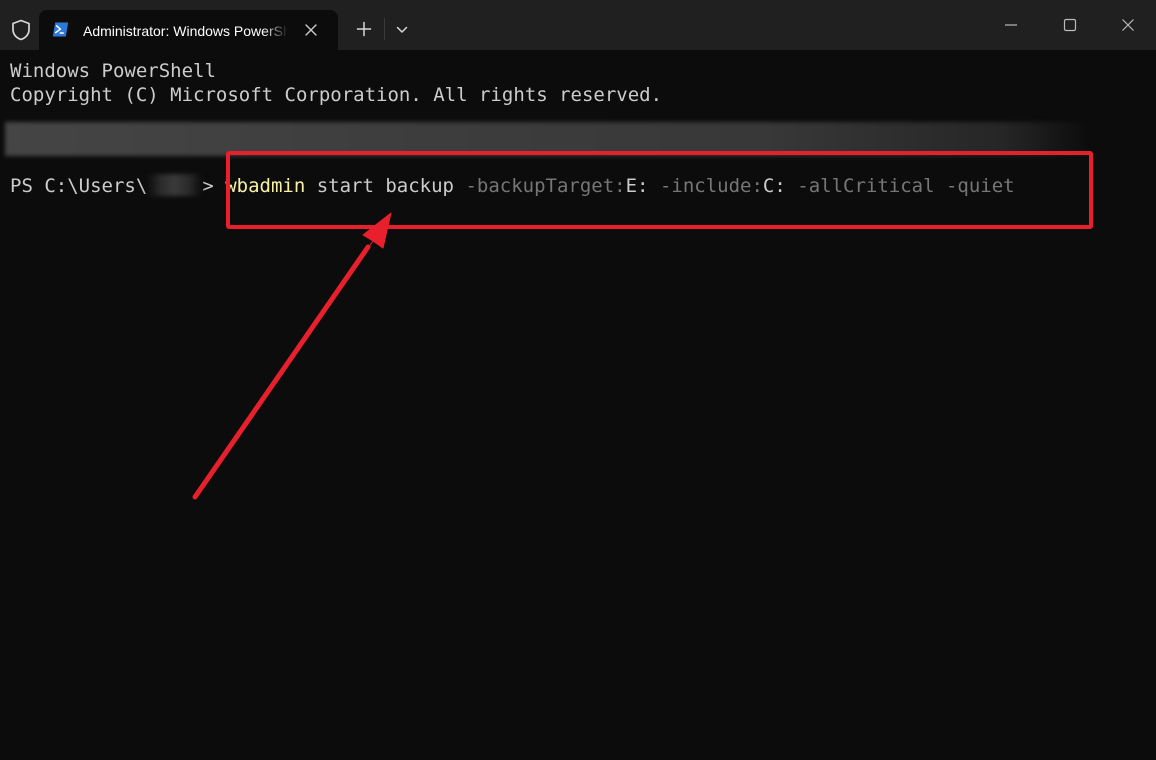 This screenshot has height=760, width=1156. What do you see at coordinates (60, 29) in the screenshot?
I see `powershell-icon` at bounding box center [60, 29].